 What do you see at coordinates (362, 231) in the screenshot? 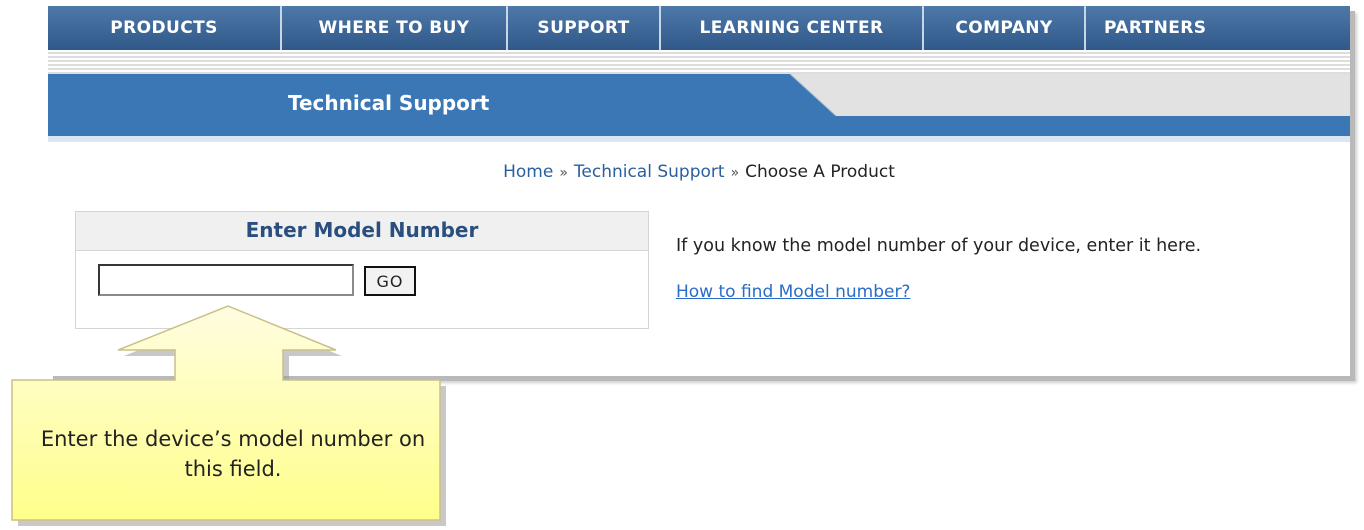
I see `model-number-heading: Enter Model Number` at bounding box center [362, 231].